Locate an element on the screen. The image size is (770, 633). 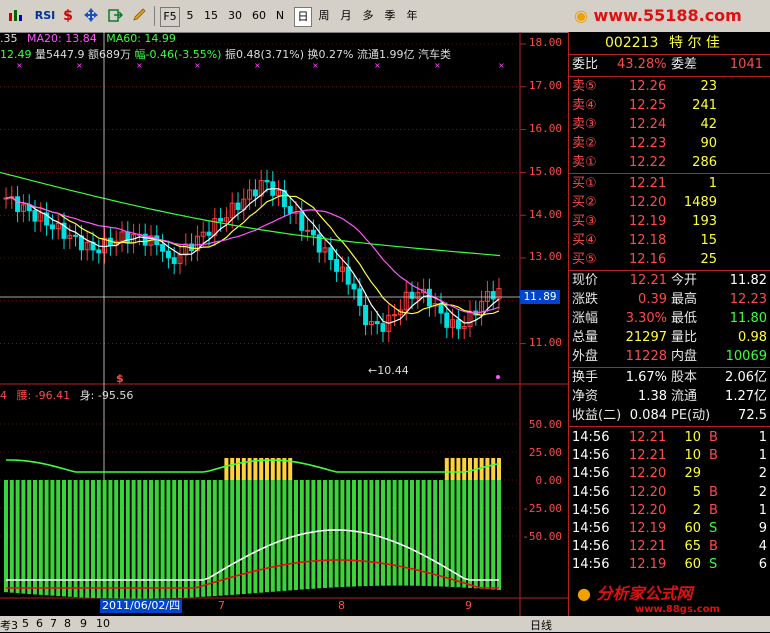
low-annotation: ←10.44 is located at coordinates (388, 370).